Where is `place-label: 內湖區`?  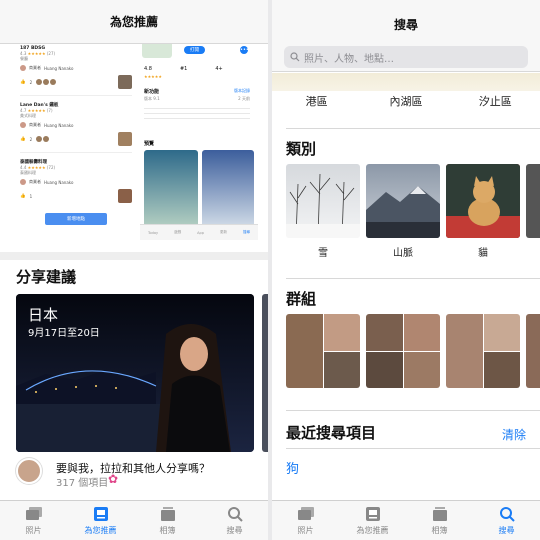
place-label: 內湖區 is located at coordinates (405, 101).